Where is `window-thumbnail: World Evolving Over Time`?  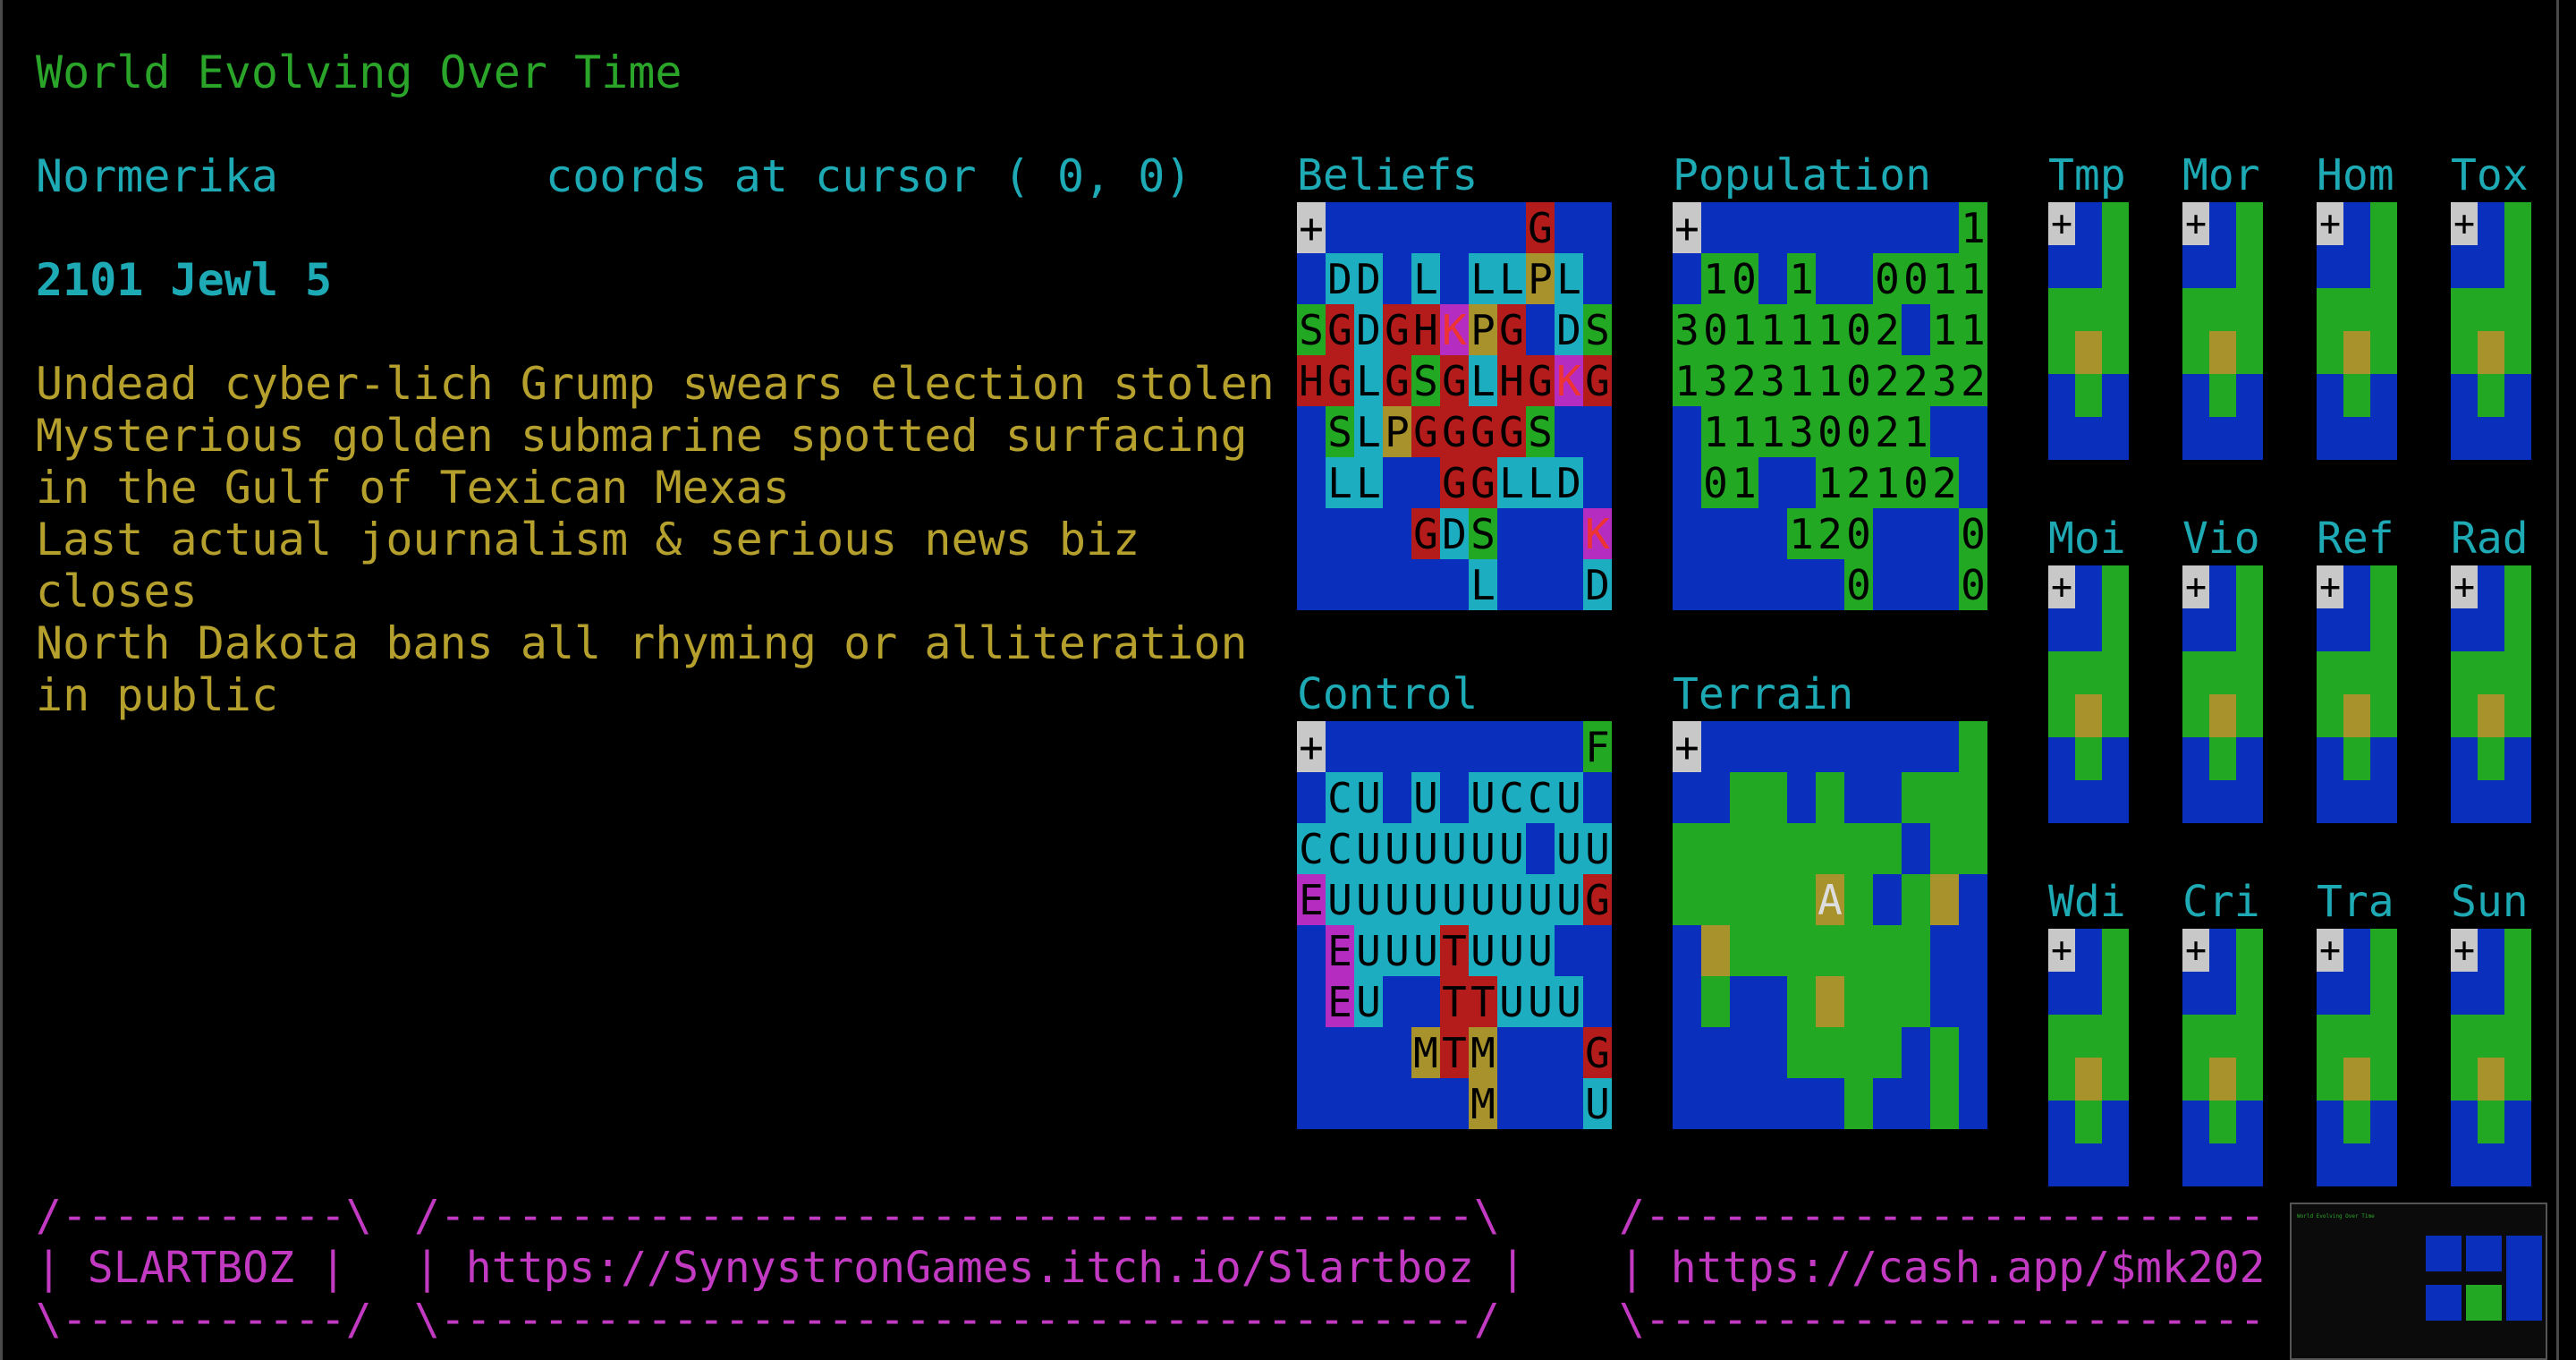 window-thumbnail: World Evolving Over Time is located at coordinates (2418, 1281).